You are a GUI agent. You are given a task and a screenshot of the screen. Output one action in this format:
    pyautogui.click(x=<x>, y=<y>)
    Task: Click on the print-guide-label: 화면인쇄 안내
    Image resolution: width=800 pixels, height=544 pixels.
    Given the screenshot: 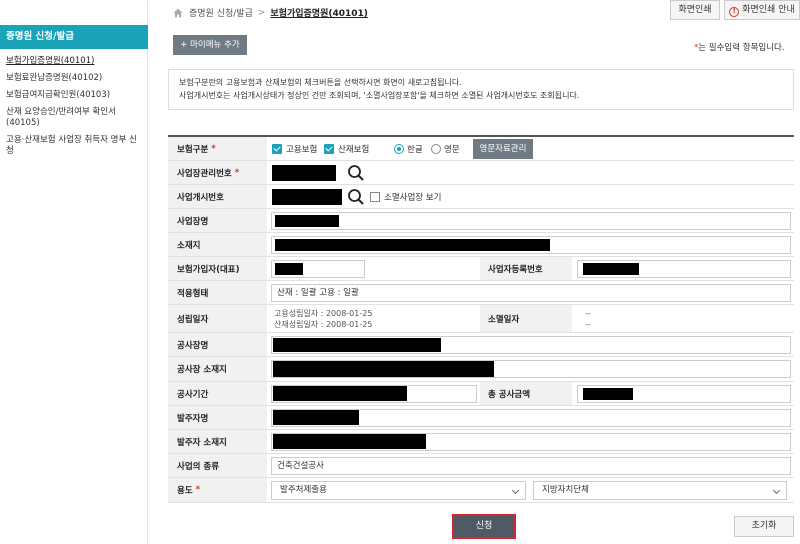 What is the action you would take?
    pyautogui.click(x=768, y=10)
    